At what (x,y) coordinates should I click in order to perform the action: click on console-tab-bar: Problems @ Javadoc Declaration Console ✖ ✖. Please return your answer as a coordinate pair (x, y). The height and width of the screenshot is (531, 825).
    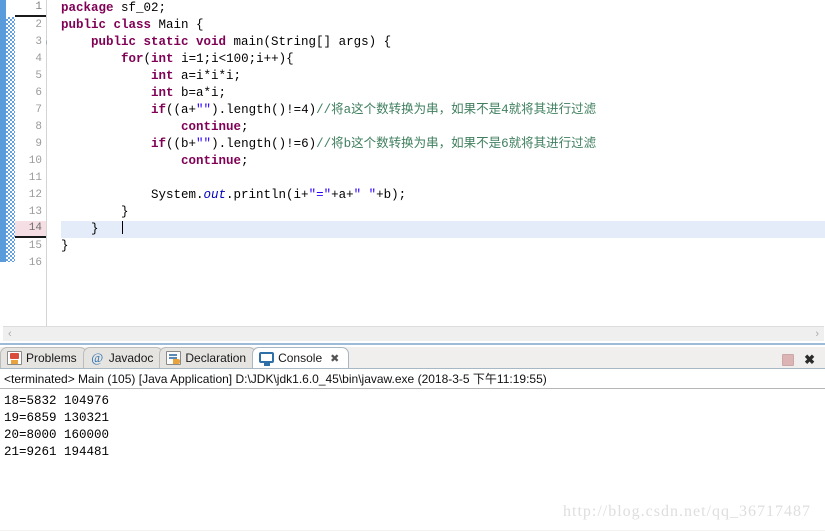
    Looking at the image, I should click on (412, 358).